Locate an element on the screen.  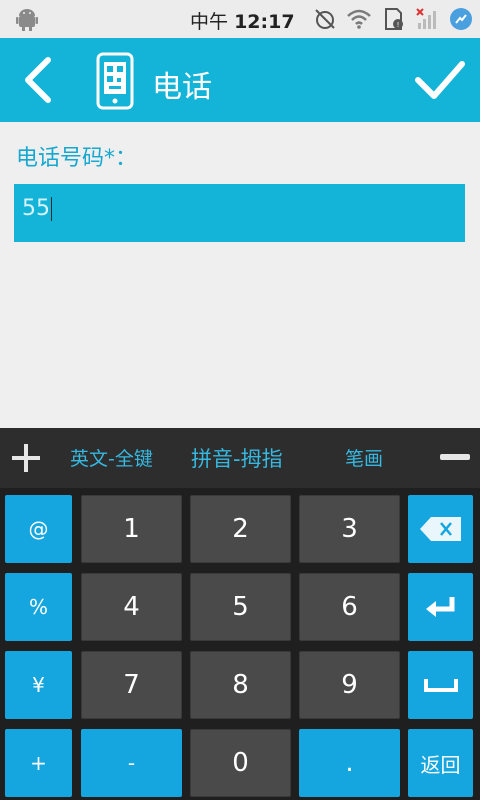
messenger-icon is located at coordinates (461, 19).